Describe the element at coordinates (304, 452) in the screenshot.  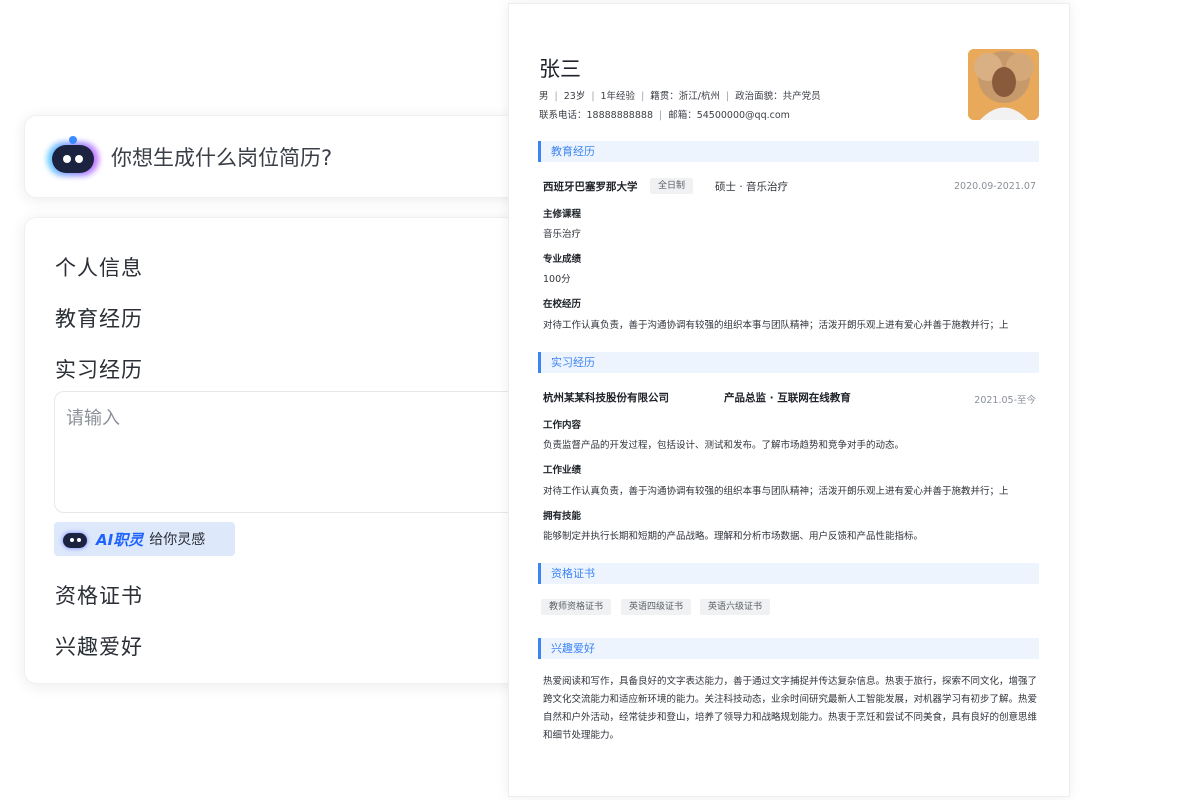
I see `internship-input: 请输入` at that location.